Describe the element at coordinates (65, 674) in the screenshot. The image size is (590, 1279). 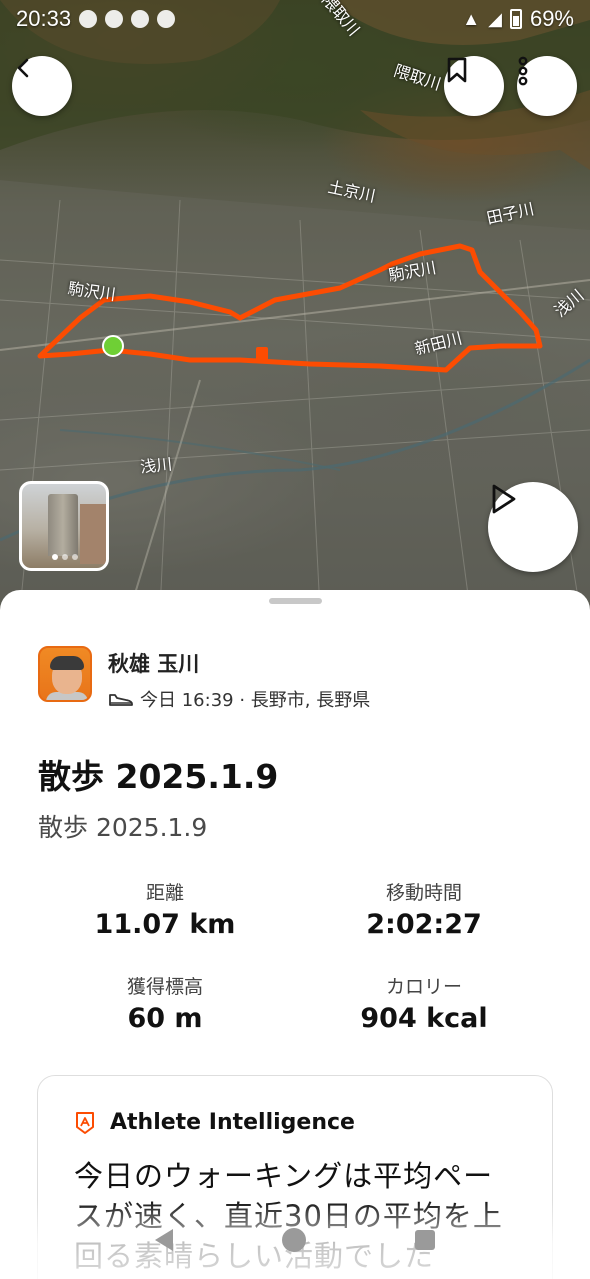
I see `avatar` at that location.